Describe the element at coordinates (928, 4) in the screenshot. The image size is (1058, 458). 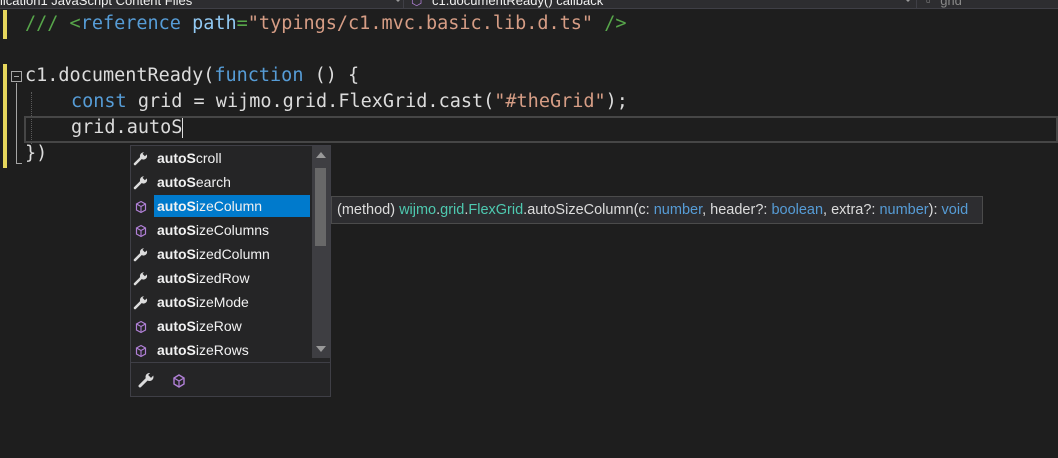
I see `field-icon: ▫` at that location.